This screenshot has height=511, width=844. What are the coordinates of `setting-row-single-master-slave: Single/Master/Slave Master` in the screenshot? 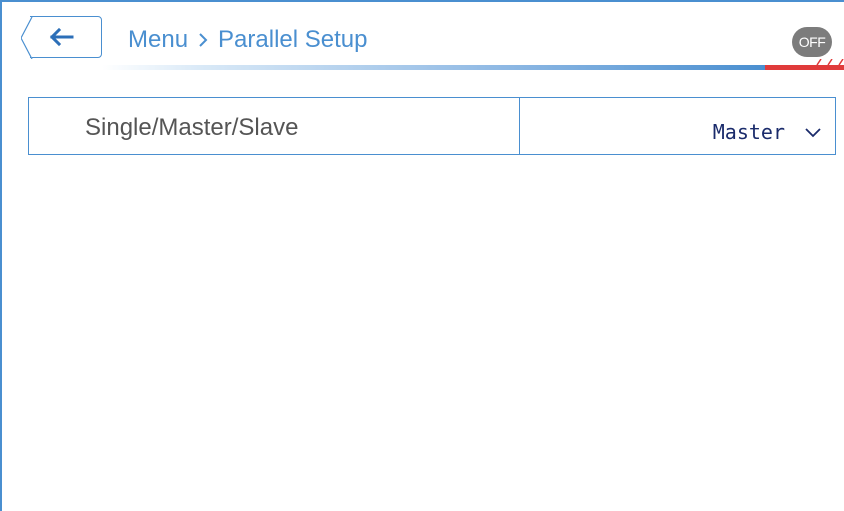 It's located at (432, 126).